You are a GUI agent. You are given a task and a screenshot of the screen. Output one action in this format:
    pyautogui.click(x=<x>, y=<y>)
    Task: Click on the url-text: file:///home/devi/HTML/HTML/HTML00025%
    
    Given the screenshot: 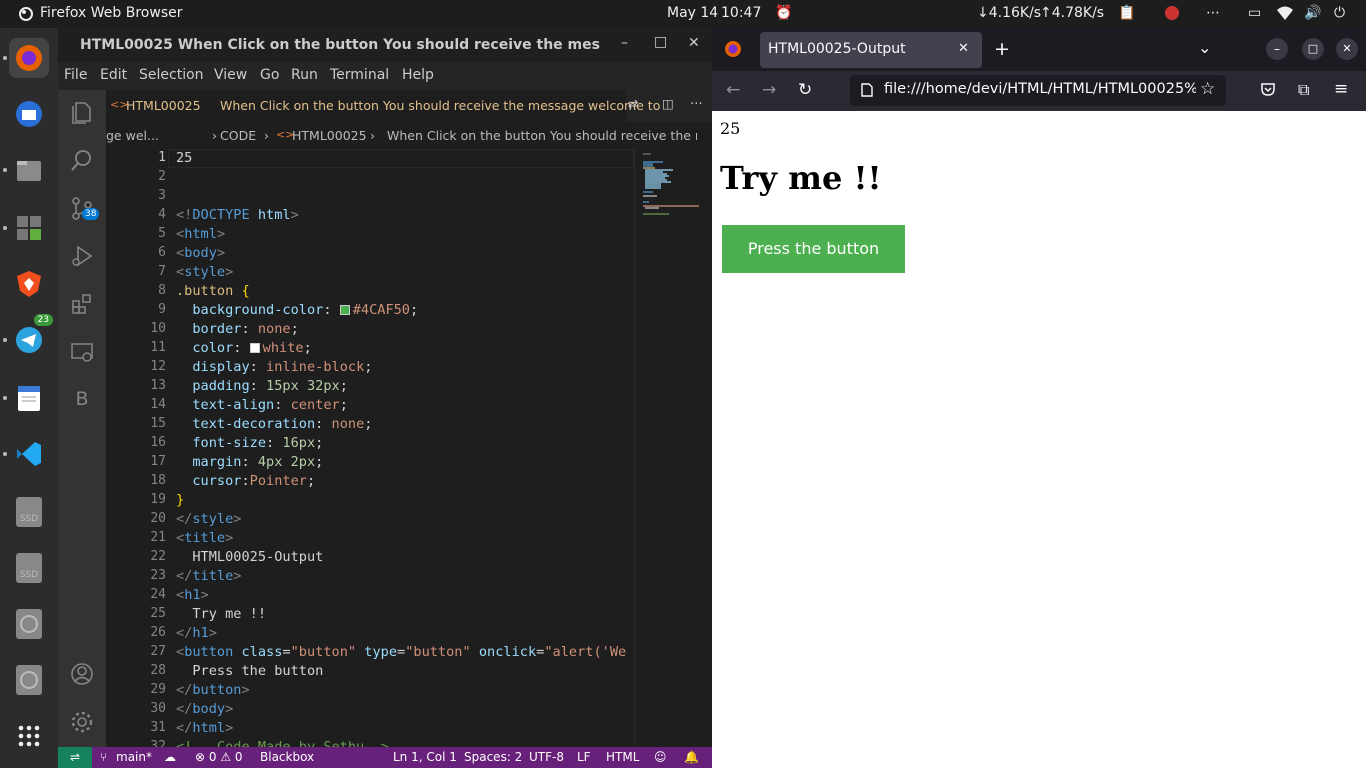 What is the action you would take?
    pyautogui.click(x=1040, y=89)
    